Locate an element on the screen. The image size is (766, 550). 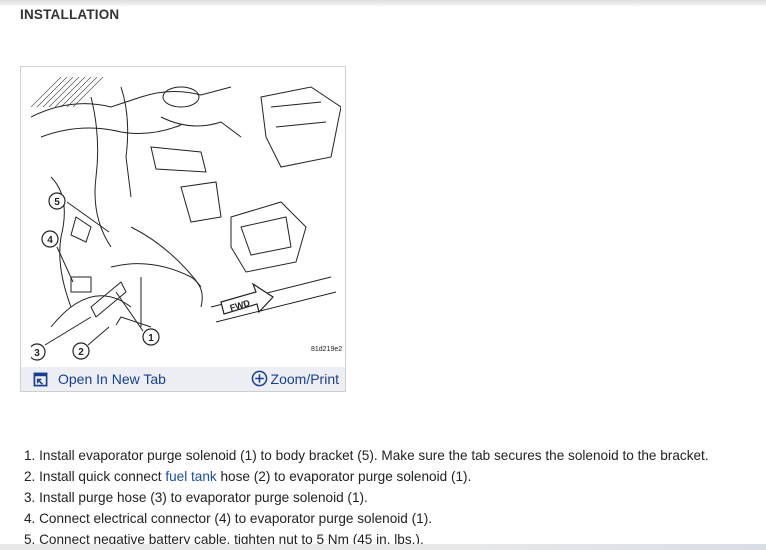
open-in-new-tab-button: Open In New Tab is located at coordinates (99, 379).